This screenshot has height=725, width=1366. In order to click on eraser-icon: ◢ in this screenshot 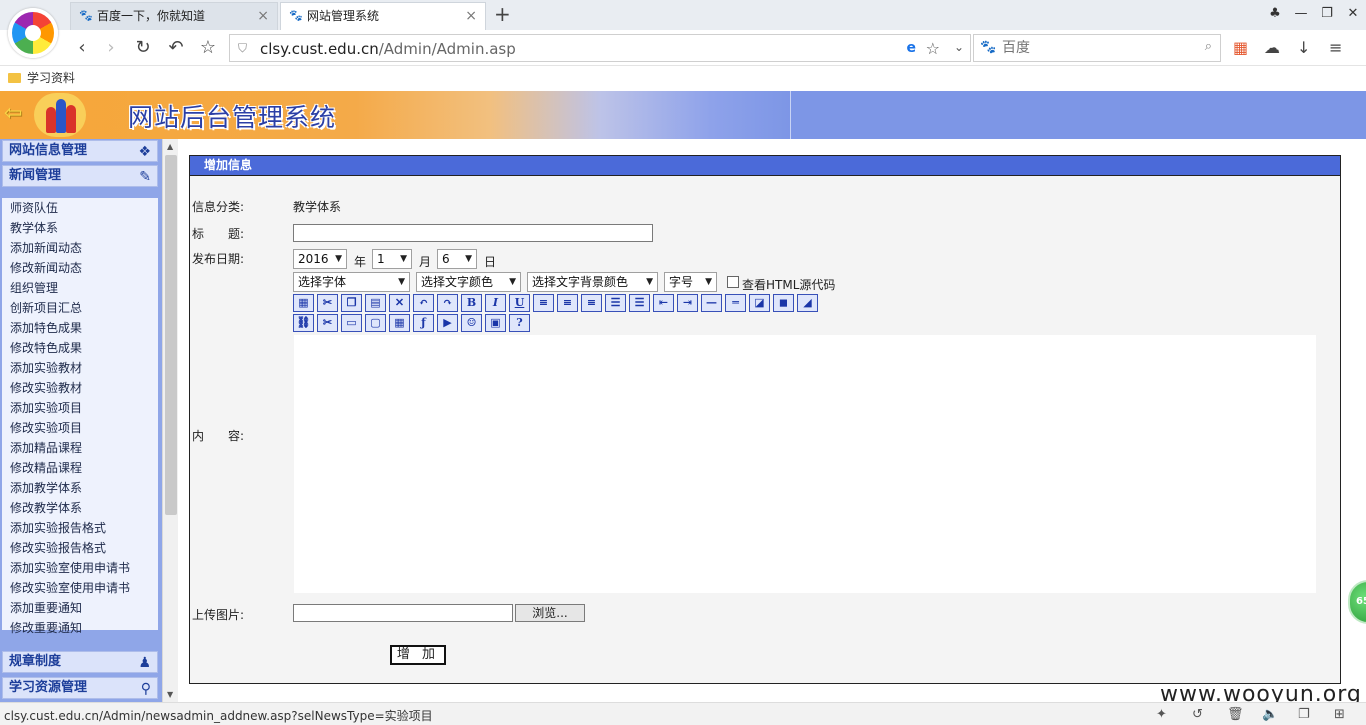, I will do `click(807, 303)`.